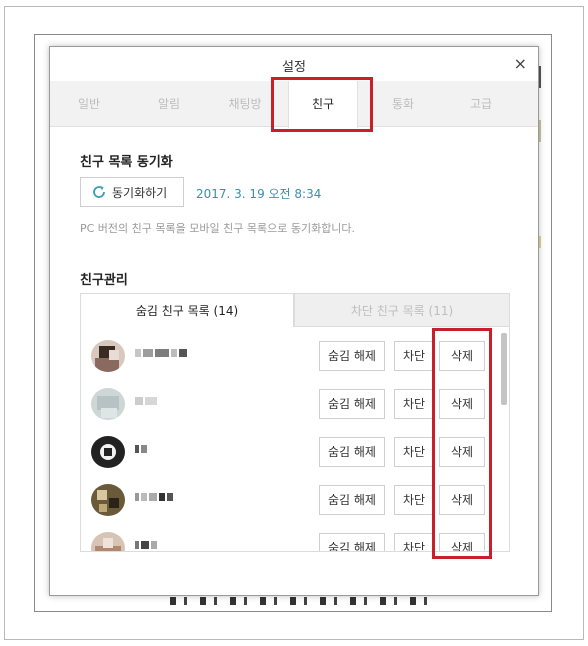 This screenshot has height=646, width=588. I want to click on settings-tabbar: 일반 알림 채팅방 친구 통화 고급, so click(294, 104).